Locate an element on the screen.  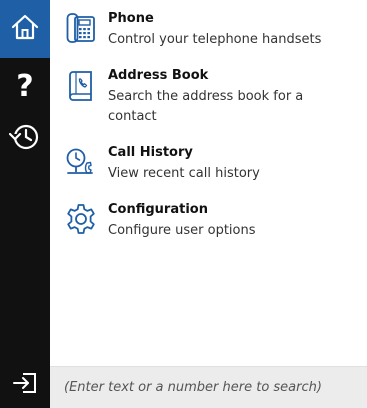
sidebar: ? is located at coordinates (25, 204).